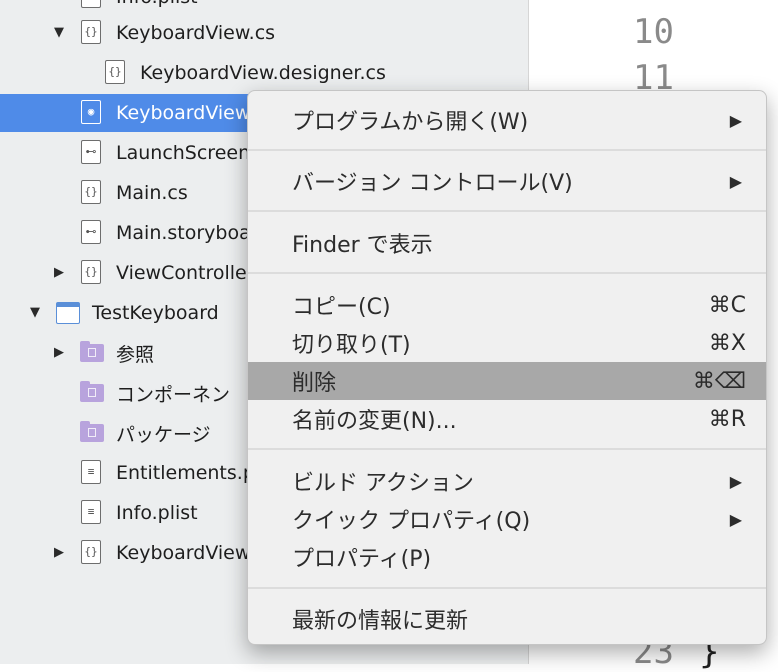  I want to click on menu-item-properties: プロパティ(P), so click(507, 557).